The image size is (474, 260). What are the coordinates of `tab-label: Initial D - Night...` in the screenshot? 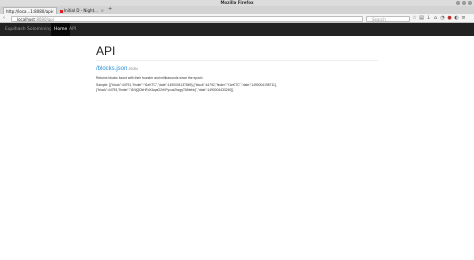 It's located at (81, 10).